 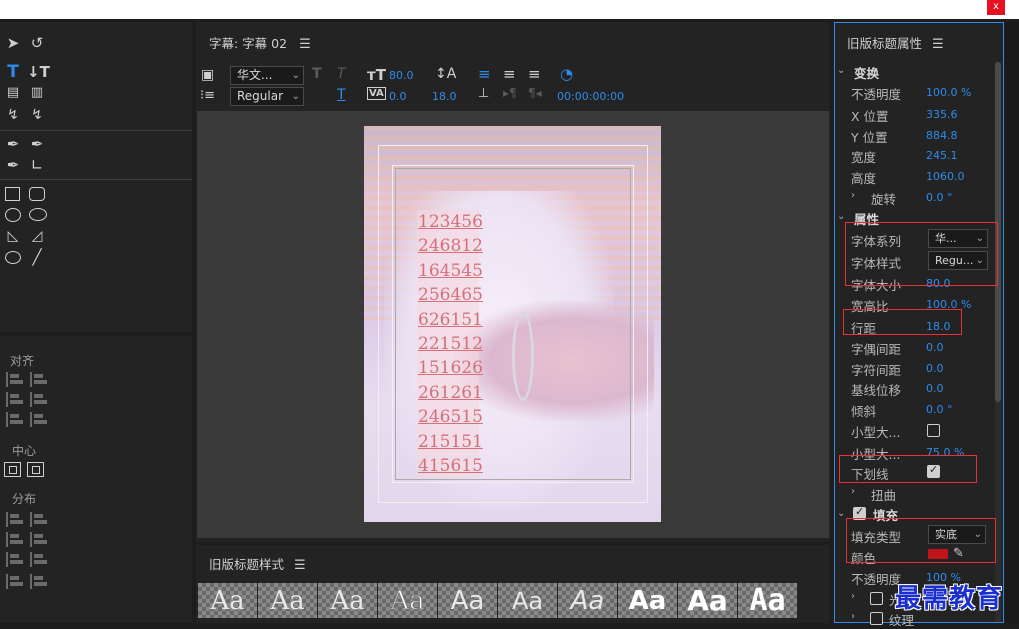 What do you see at coordinates (38, 559) in the screenshot?
I see `distribute-bottom-icon` at bounding box center [38, 559].